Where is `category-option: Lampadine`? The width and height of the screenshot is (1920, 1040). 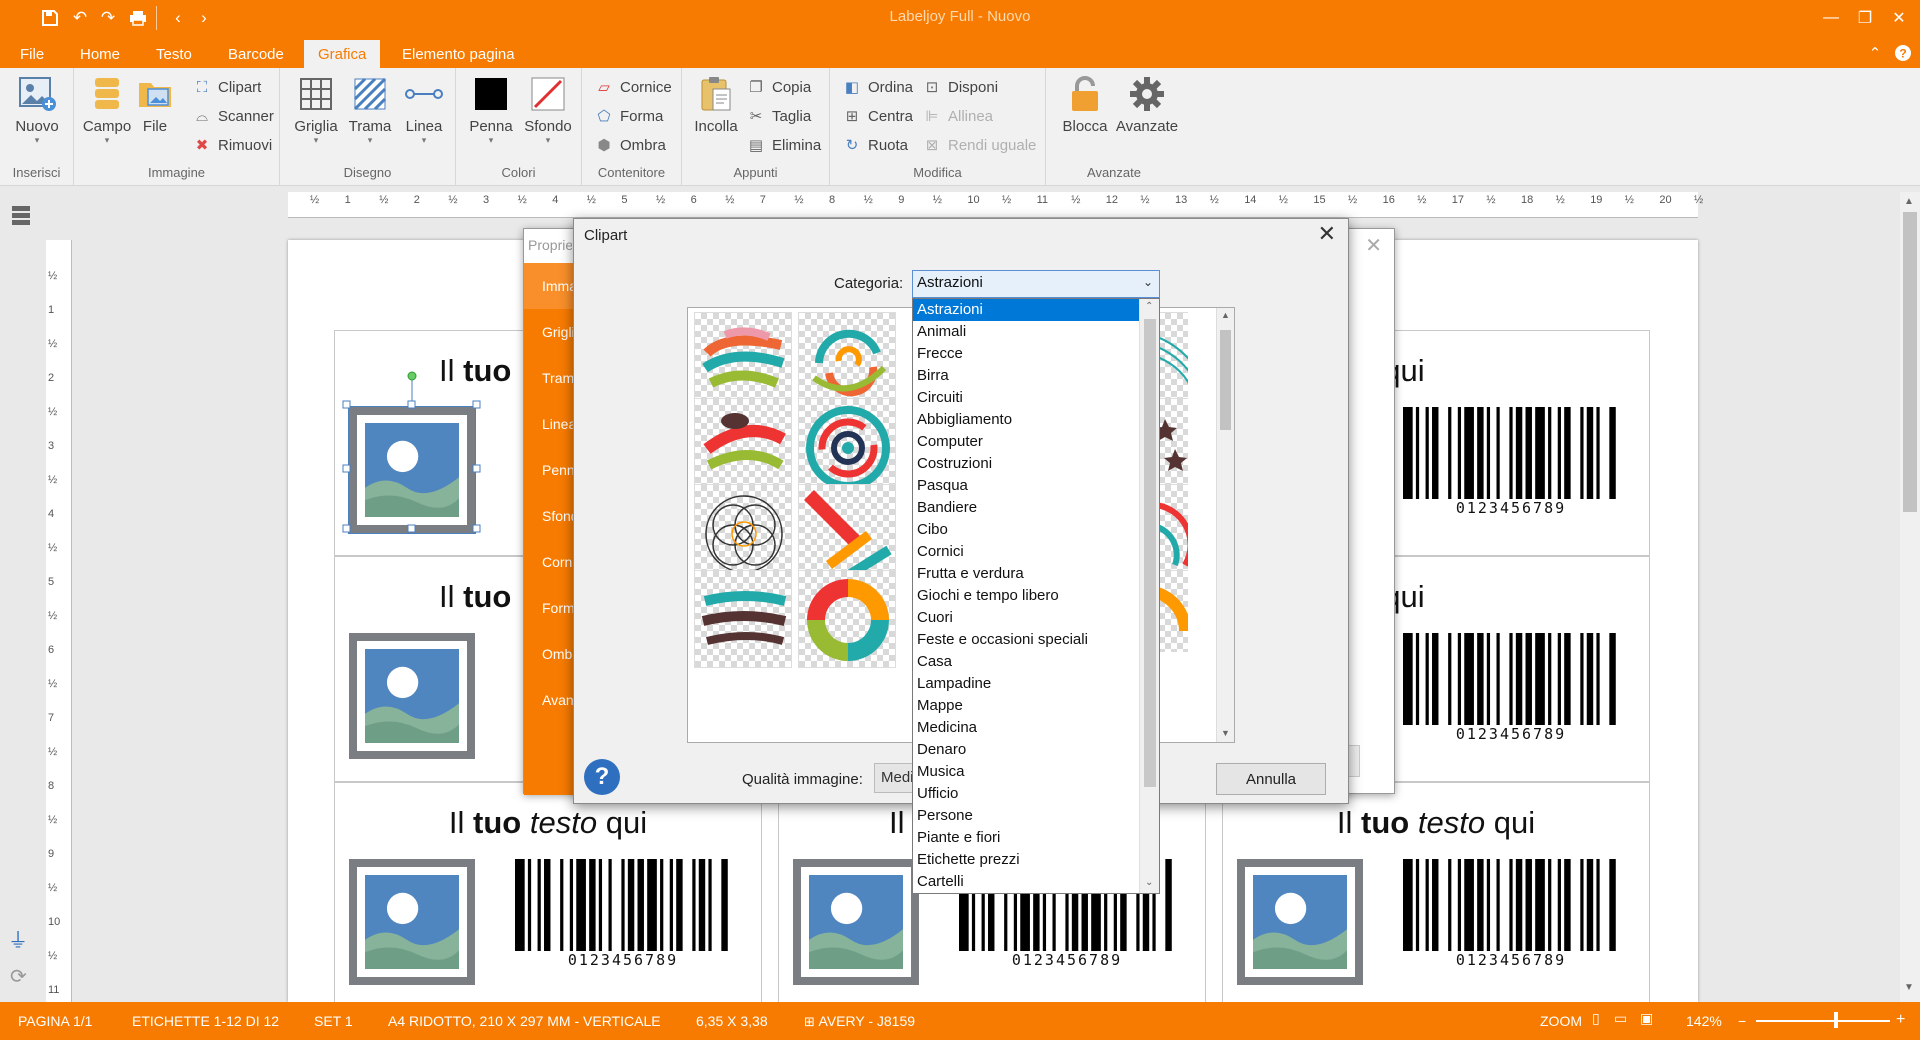
category-option: Lampadine is located at coordinates (1027, 684).